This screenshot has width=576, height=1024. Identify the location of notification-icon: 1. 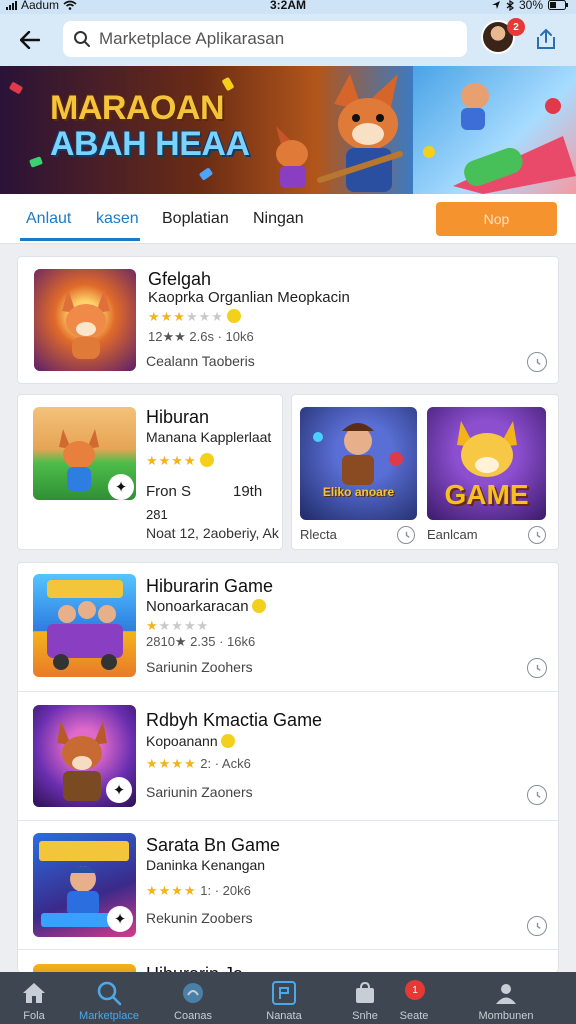
(415, 990).